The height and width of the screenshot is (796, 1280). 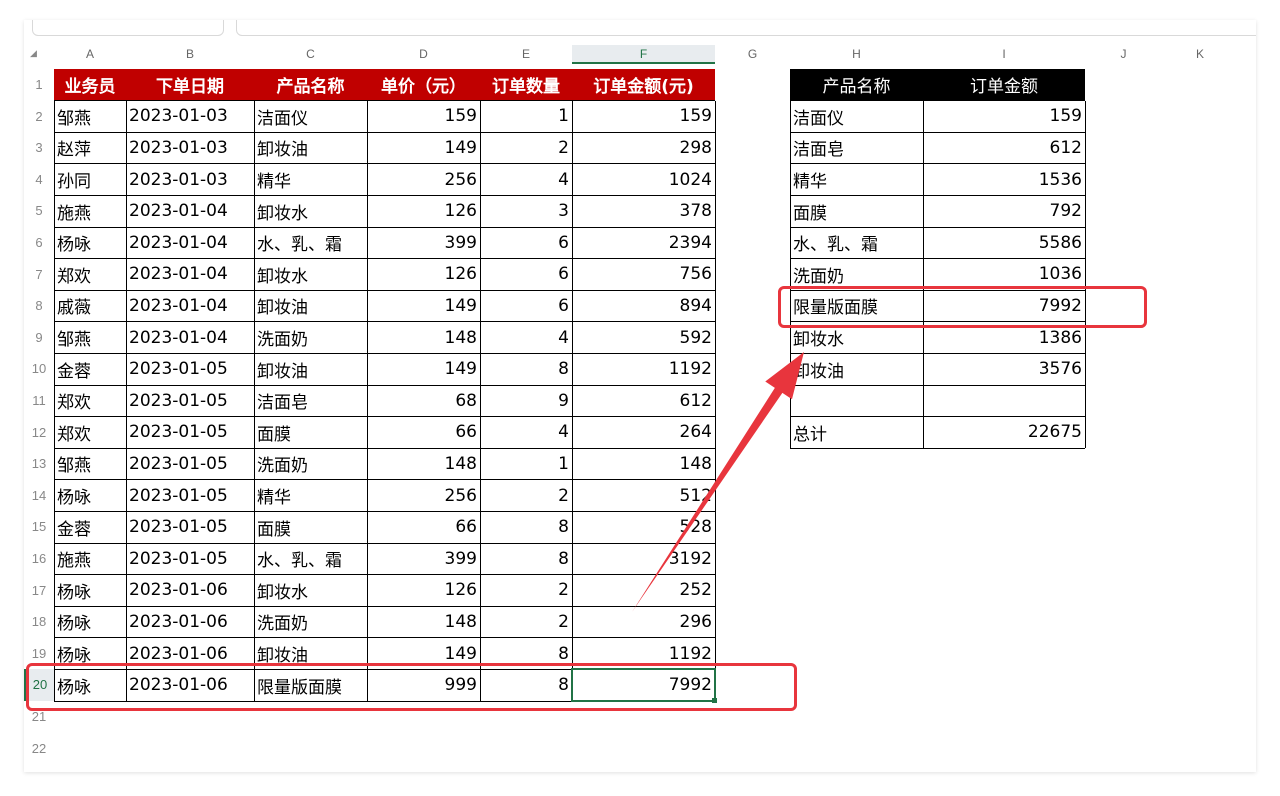 I want to click on summary-table-cell, so click(x=856, y=401).